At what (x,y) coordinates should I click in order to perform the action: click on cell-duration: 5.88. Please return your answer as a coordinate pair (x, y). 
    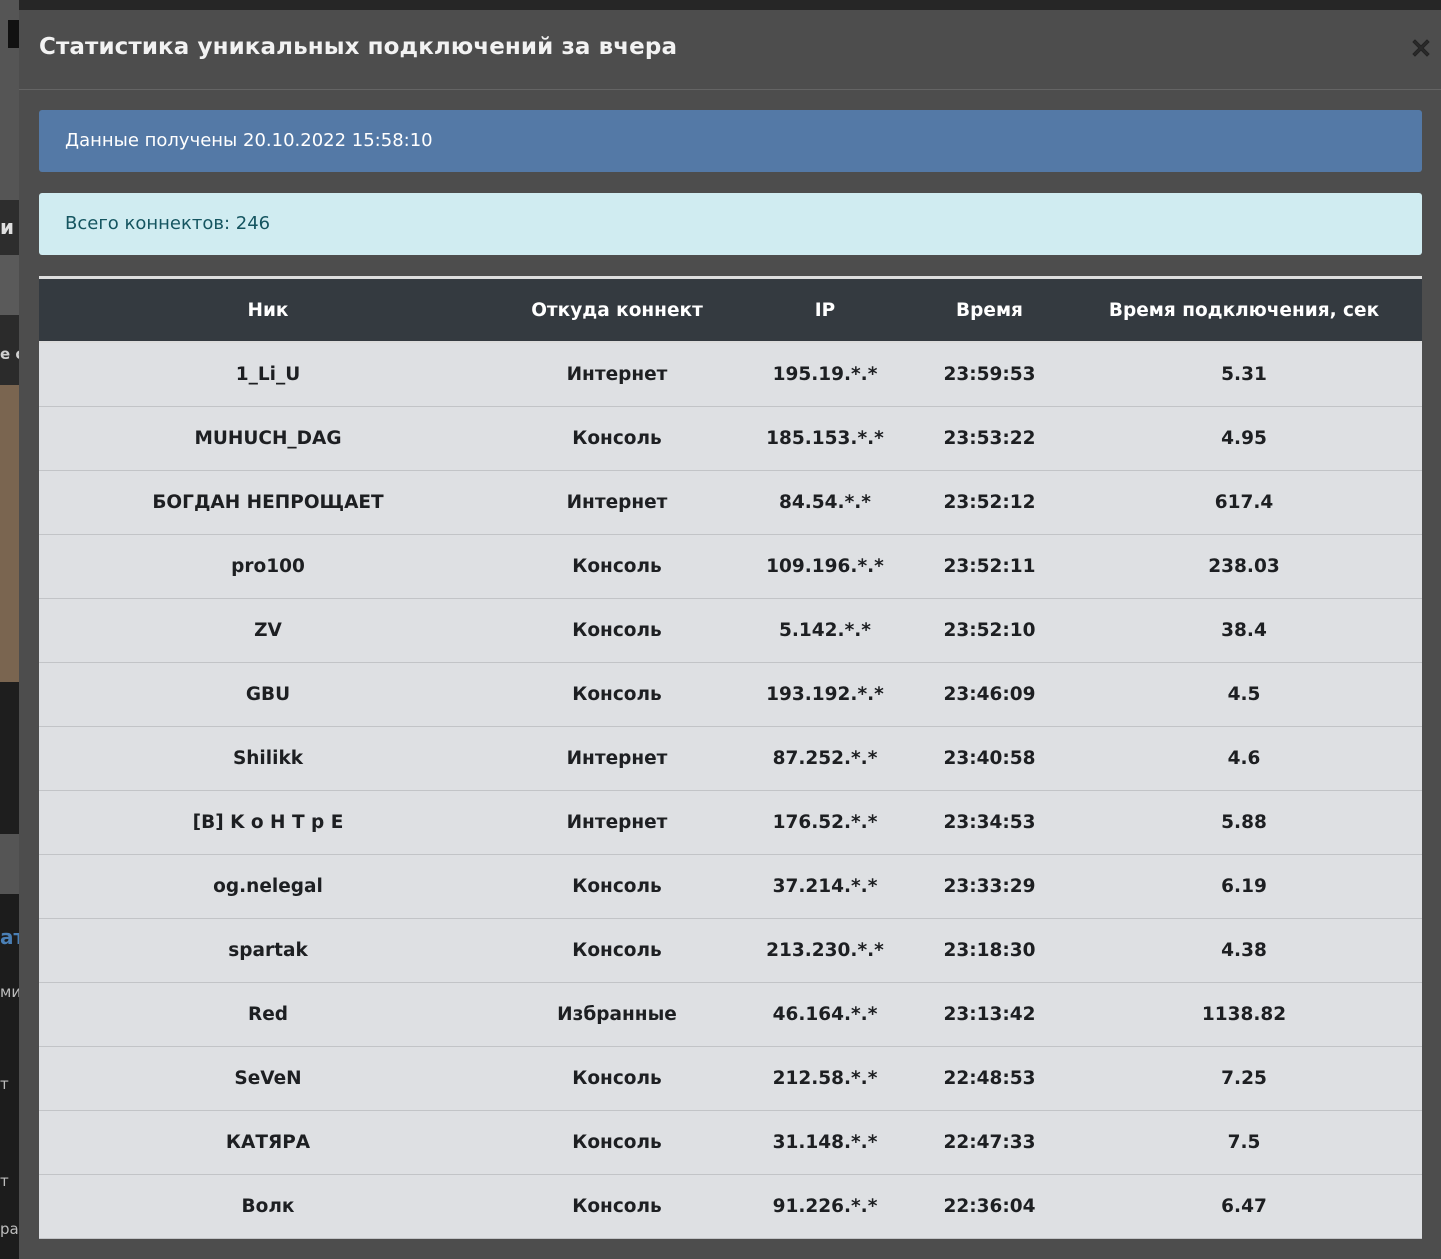
    Looking at the image, I should click on (1244, 822).